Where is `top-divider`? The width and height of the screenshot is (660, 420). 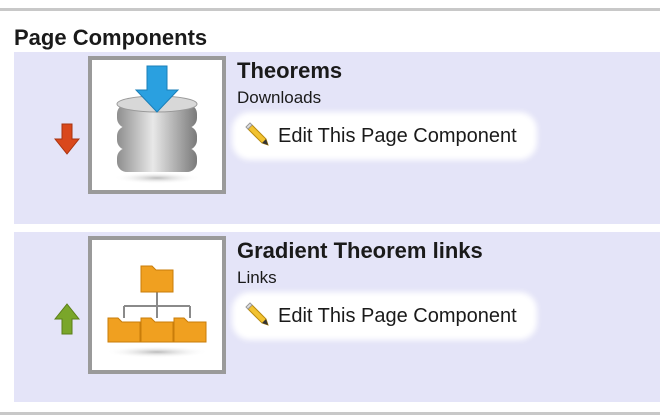 top-divider is located at coordinates (330, 9).